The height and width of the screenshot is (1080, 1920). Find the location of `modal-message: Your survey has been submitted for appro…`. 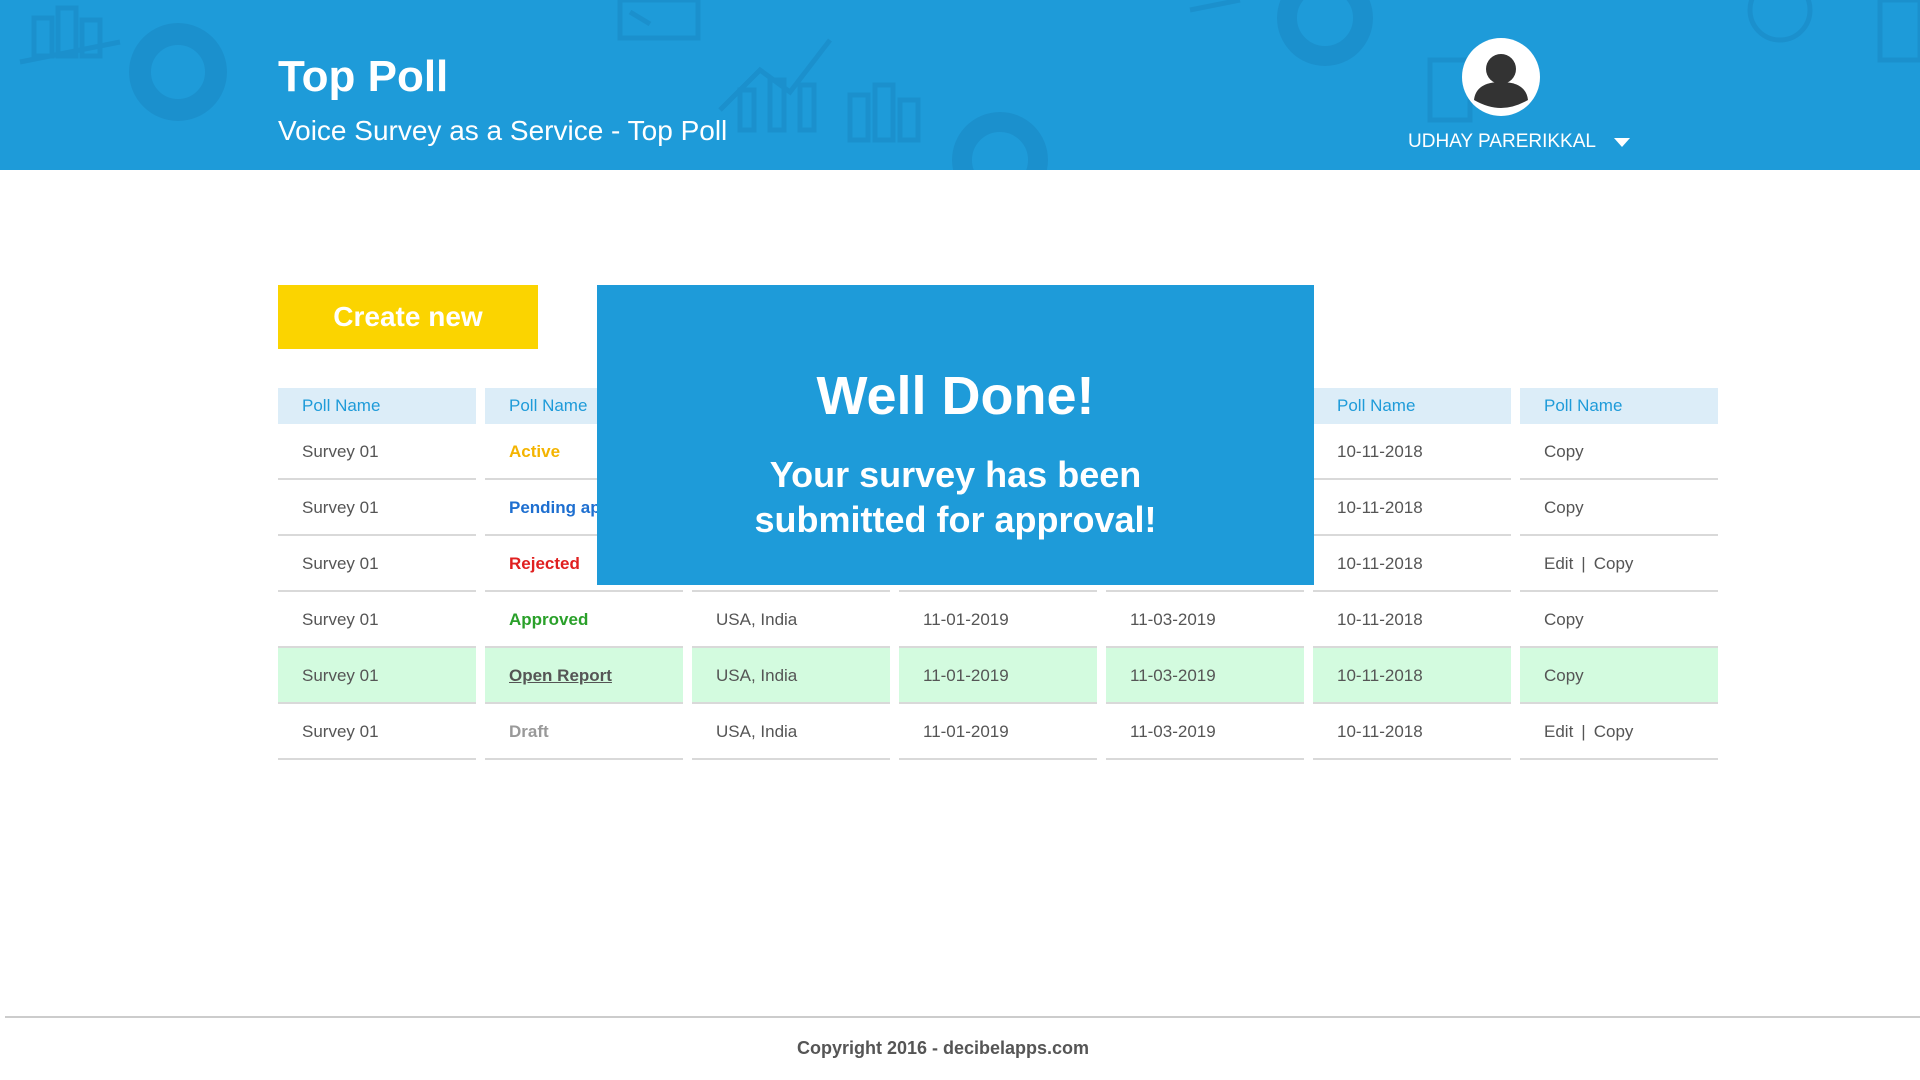

modal-message: Your survey has been submitted for appro… is located at coordinates (955, 497).